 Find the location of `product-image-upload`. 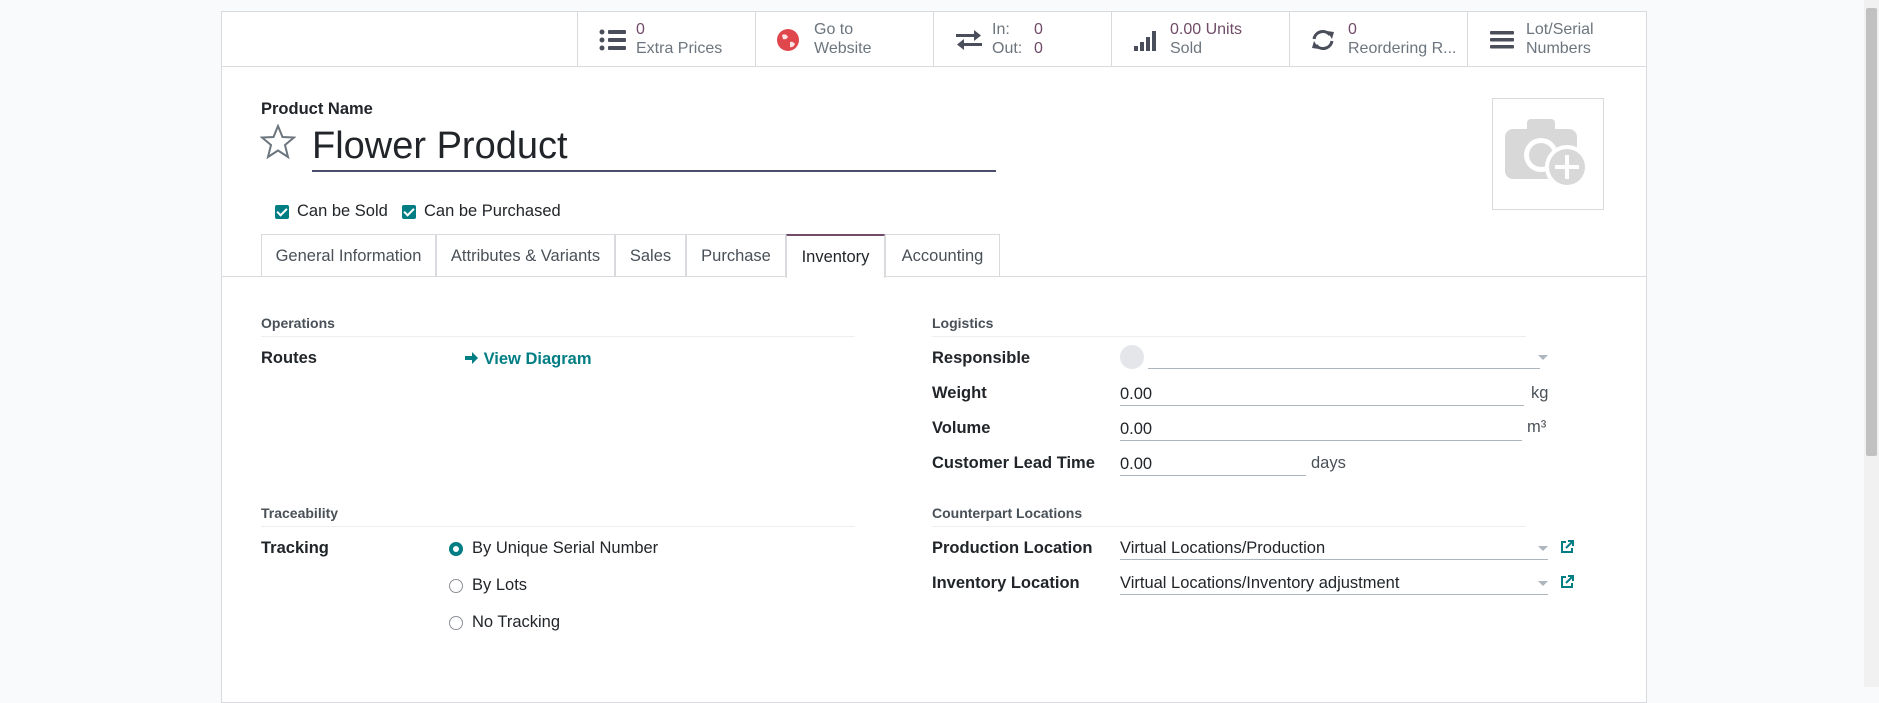

product-image-upload is located at coordinates (1548, 154).